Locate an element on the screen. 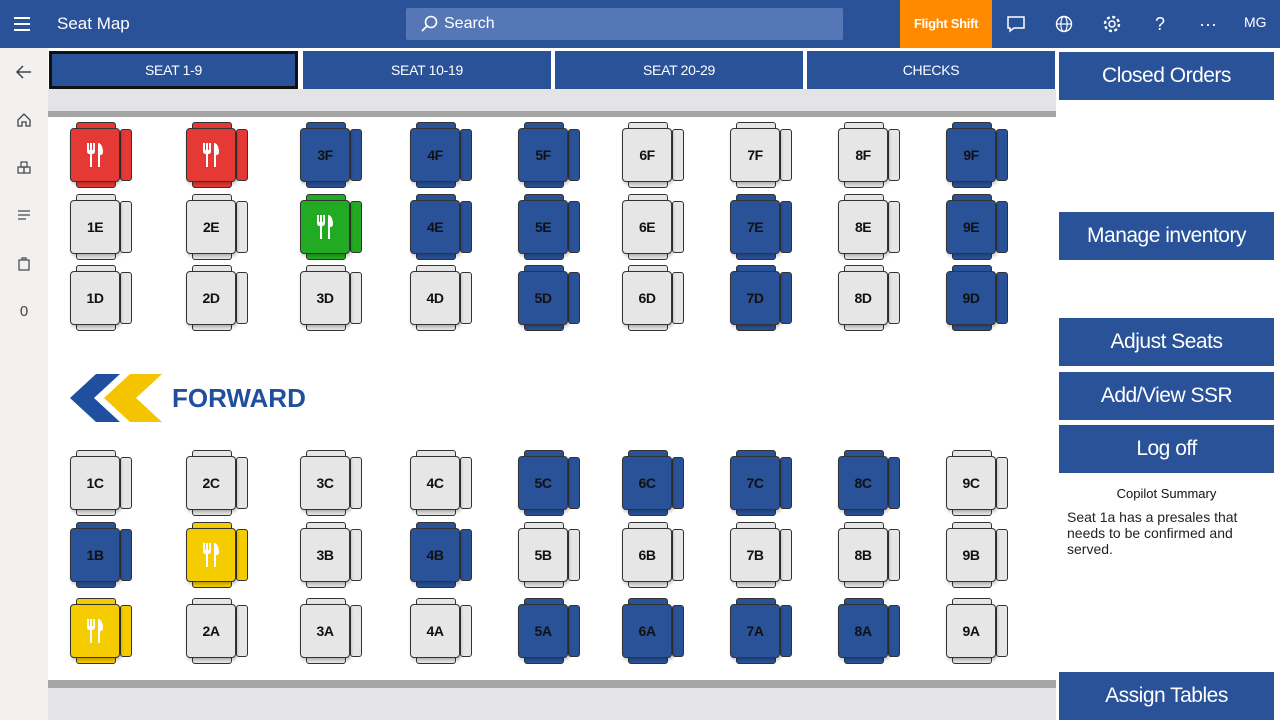 The width and height of the screenshot is (1280, 720). seat-5d: 5D is located at coordinates (549, 298).